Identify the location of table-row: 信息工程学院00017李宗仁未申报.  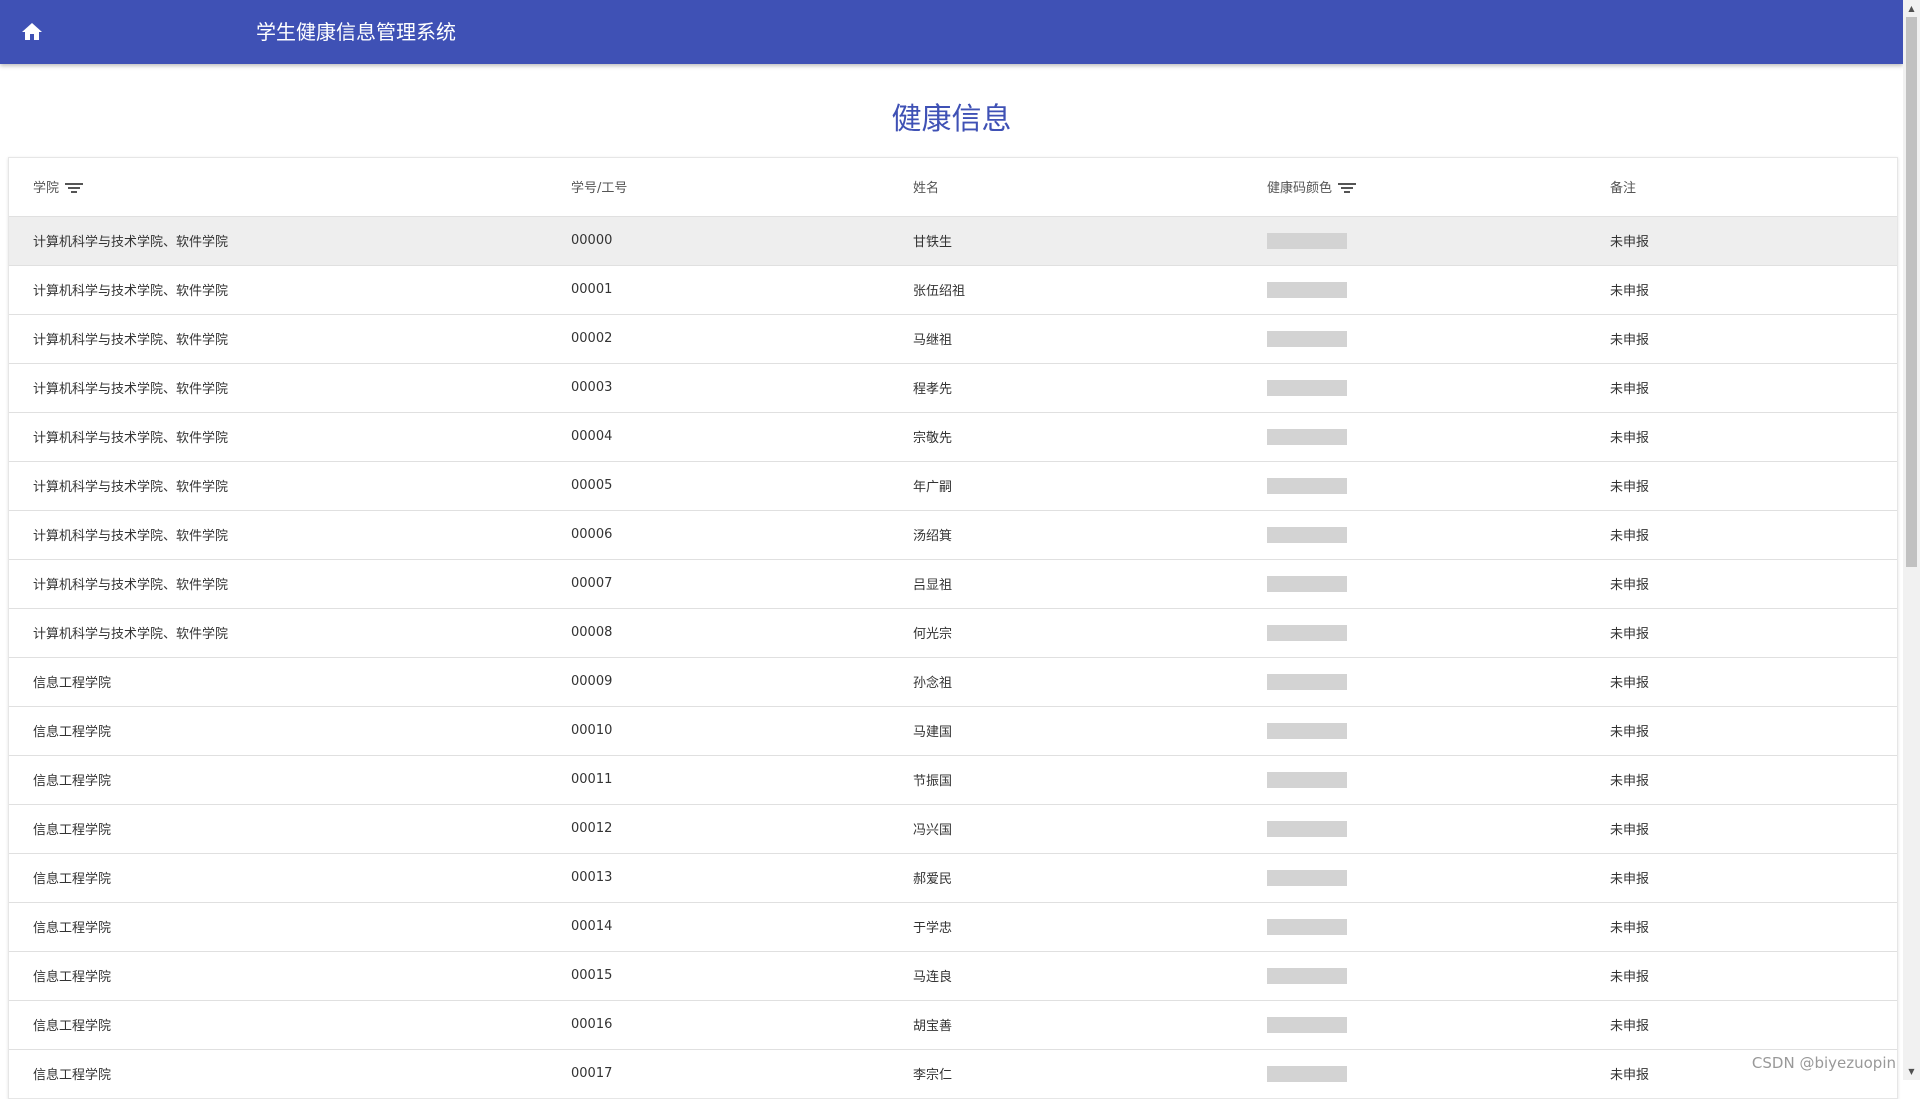
(953, 1073).